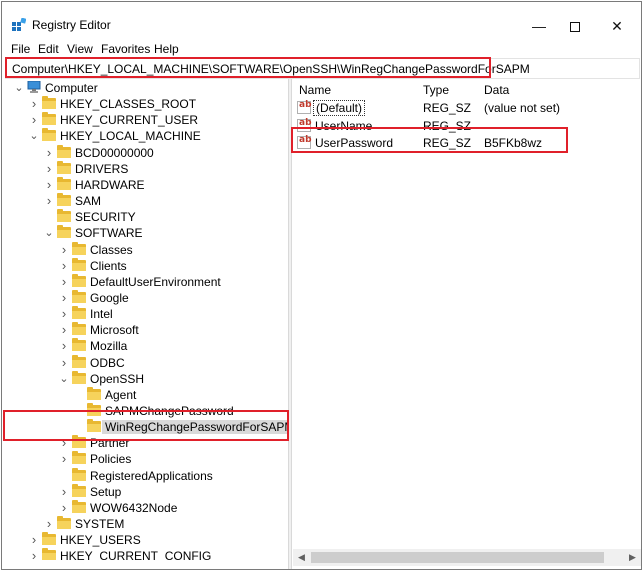 This screenshot has width=643, height=571. I want to click on tree-item-label: BCD00000000, so click(114, 152).